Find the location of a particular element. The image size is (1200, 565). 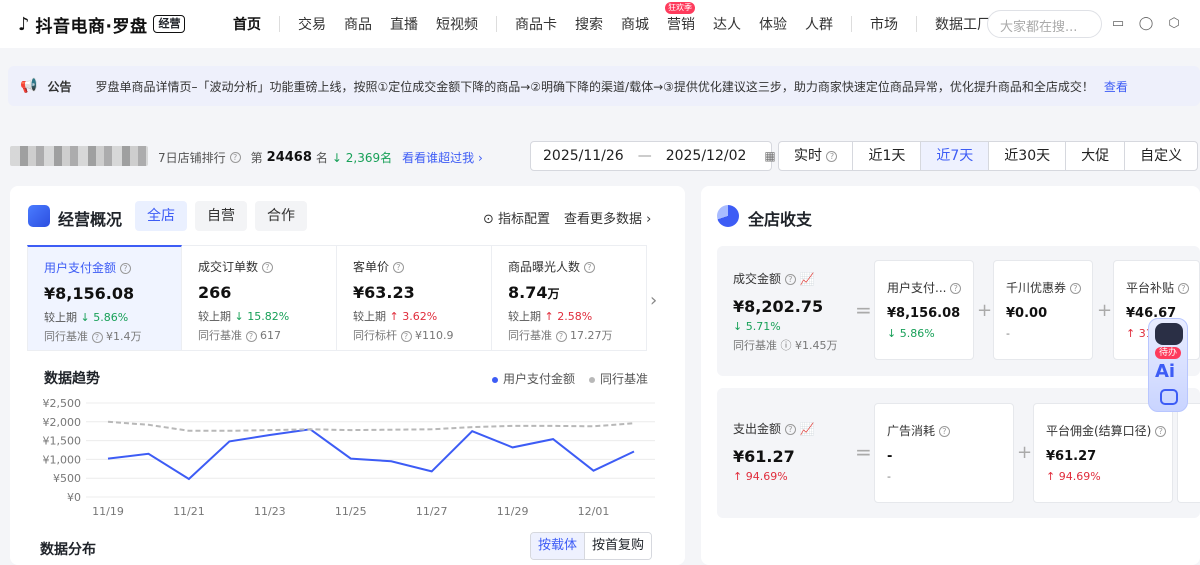

ai-label: Ai is located at coordinates (1165, 371).